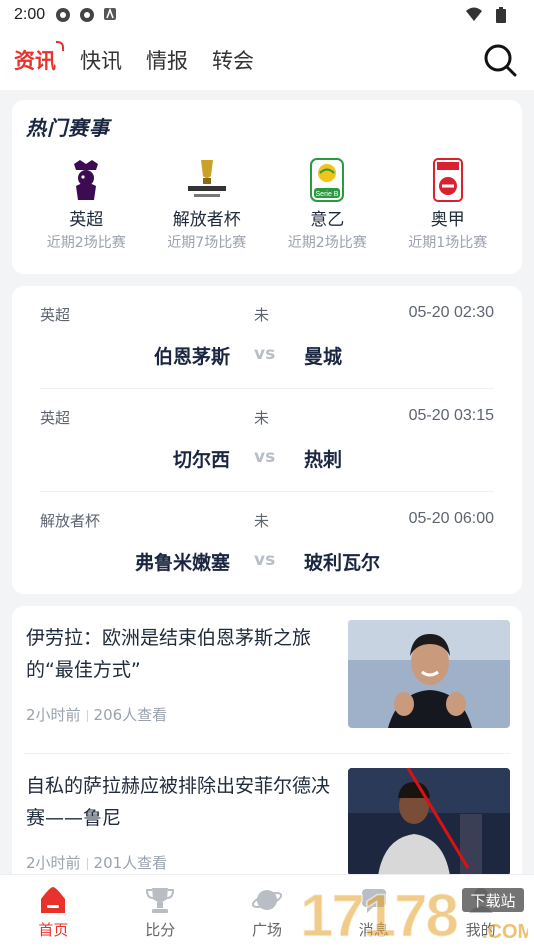 Image resolution: width=534 pixels, height=950 pixels. What do you see at coordinates (130, 715) in the screenshot?
I see `news-views: 206人查看` at bounding box center [130, 715].